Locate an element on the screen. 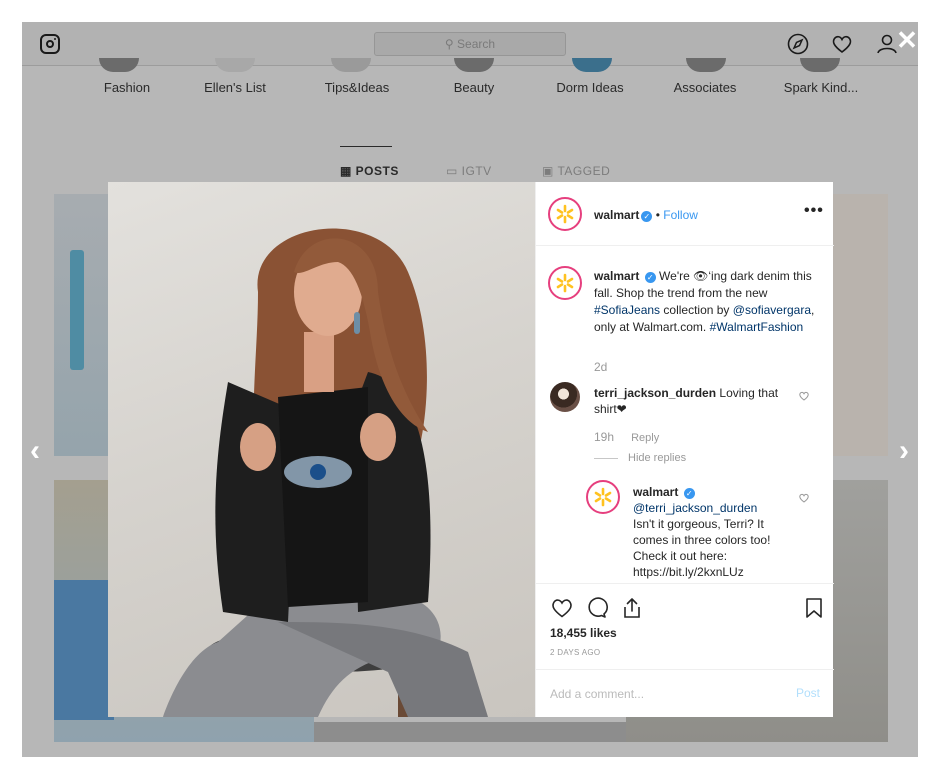 This screenshot has height=767, width=942. close-icon: ✕ is located at coordinates (907, 40).